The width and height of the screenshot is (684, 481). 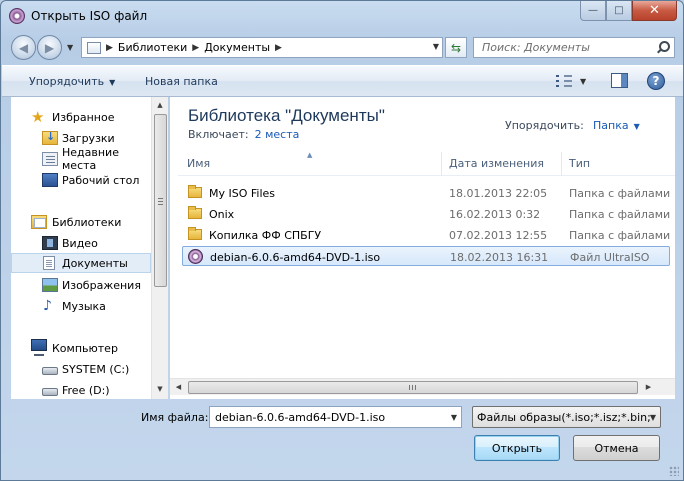 I want to click on breadcrumb-libraries: Библиотеки, so click(x=152, y=47).